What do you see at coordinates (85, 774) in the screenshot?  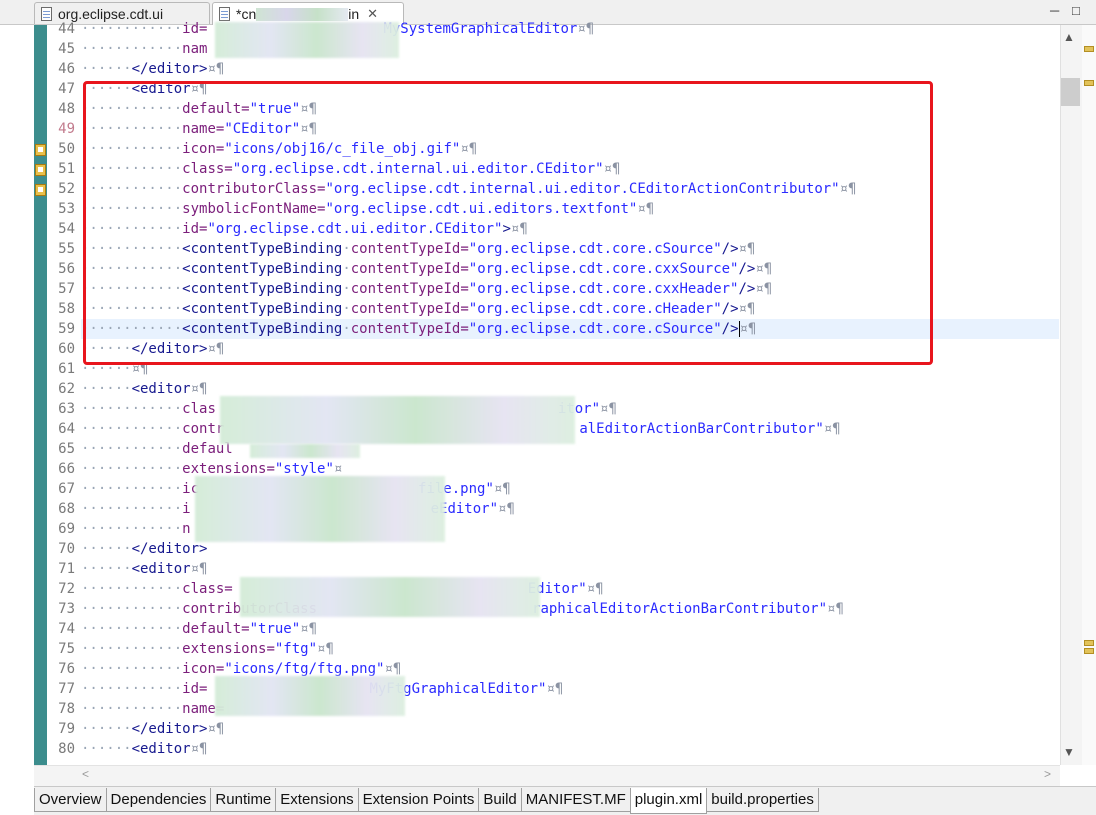 I see `scroll-left-icon: <` at bounding box center [85, 774].